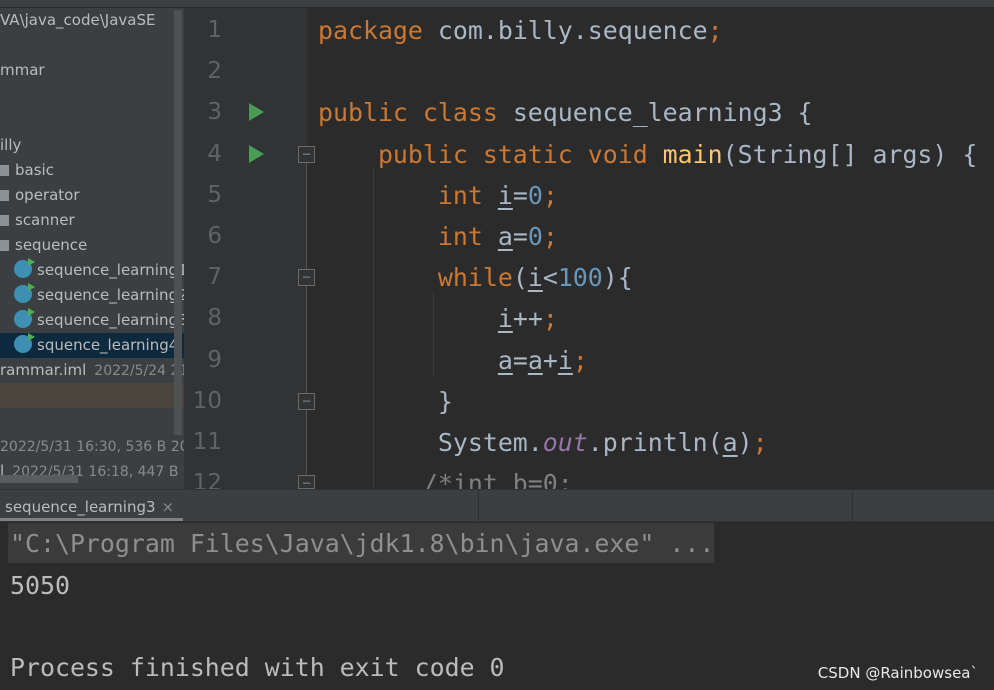  What do you see at coordinates (43, 370) in the screenshot?
I see `tree-item-label: rammar.iml` at bounding box center [43, 370].